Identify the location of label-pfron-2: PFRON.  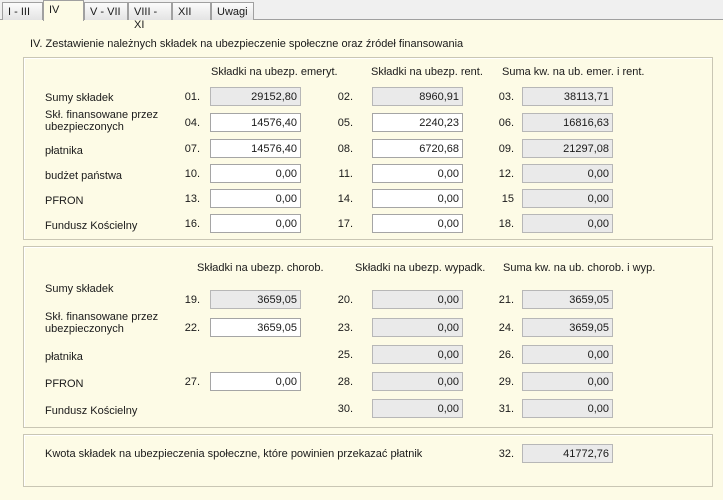
(64, 384).